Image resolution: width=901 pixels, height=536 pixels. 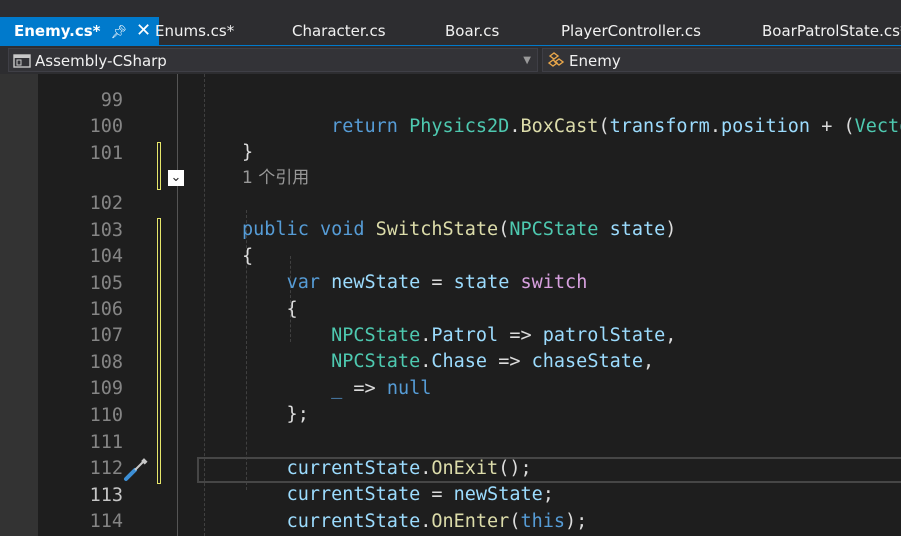 I want to click on tab-label: Enemy.cs*, so click(x=57, y=31).